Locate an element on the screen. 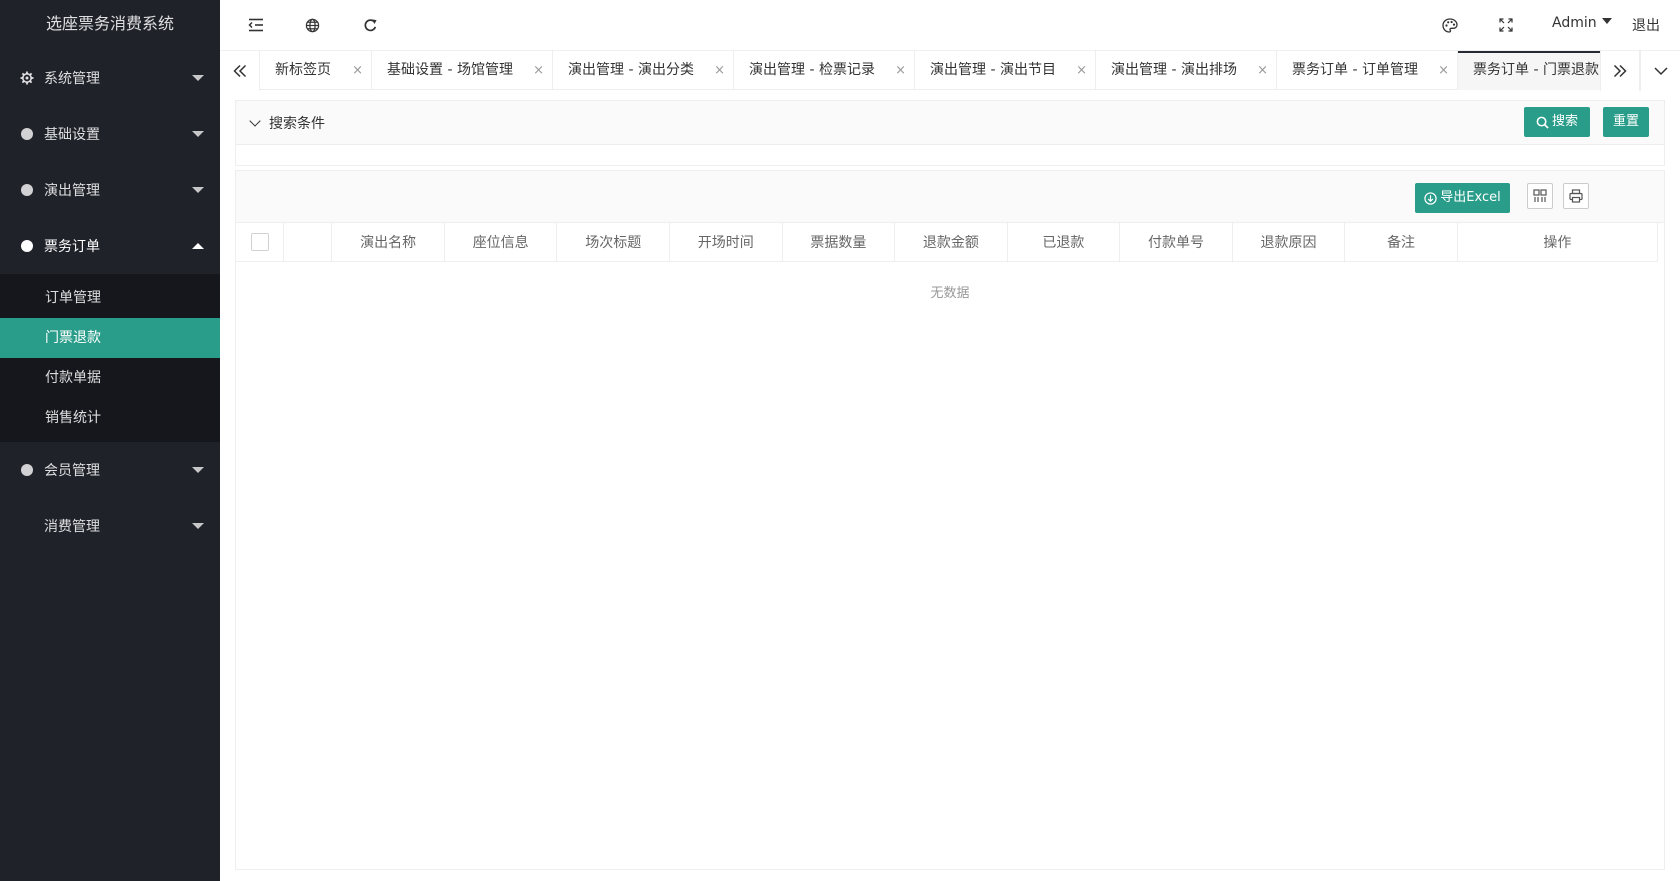  search-toggle: 搜索条件 is located at coordinates (287, 123).